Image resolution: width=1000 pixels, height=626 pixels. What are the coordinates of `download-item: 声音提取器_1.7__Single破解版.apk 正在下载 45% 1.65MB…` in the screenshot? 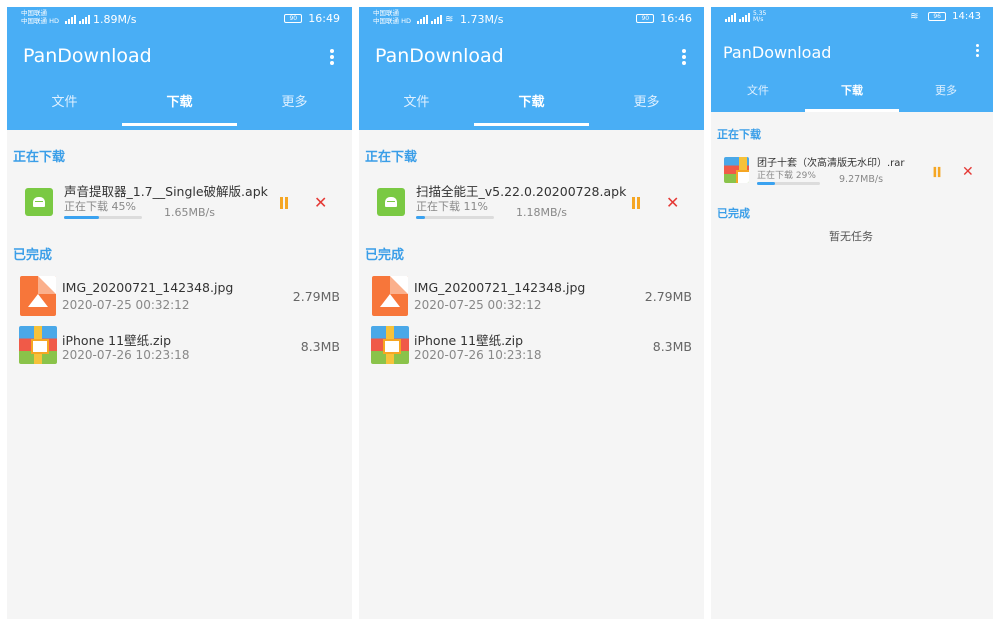 It's located at (179, 203).